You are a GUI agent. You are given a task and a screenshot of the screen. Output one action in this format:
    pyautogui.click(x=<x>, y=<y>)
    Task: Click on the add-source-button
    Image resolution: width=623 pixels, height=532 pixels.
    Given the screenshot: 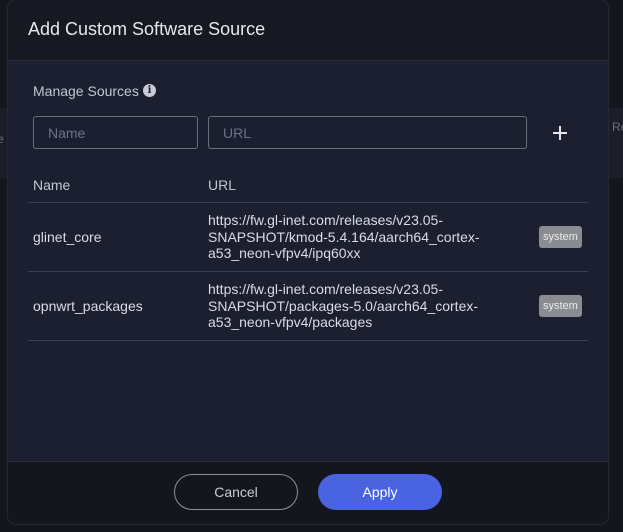 What is the action you would take?
    pyautogui.click(x=560, y=133)
    